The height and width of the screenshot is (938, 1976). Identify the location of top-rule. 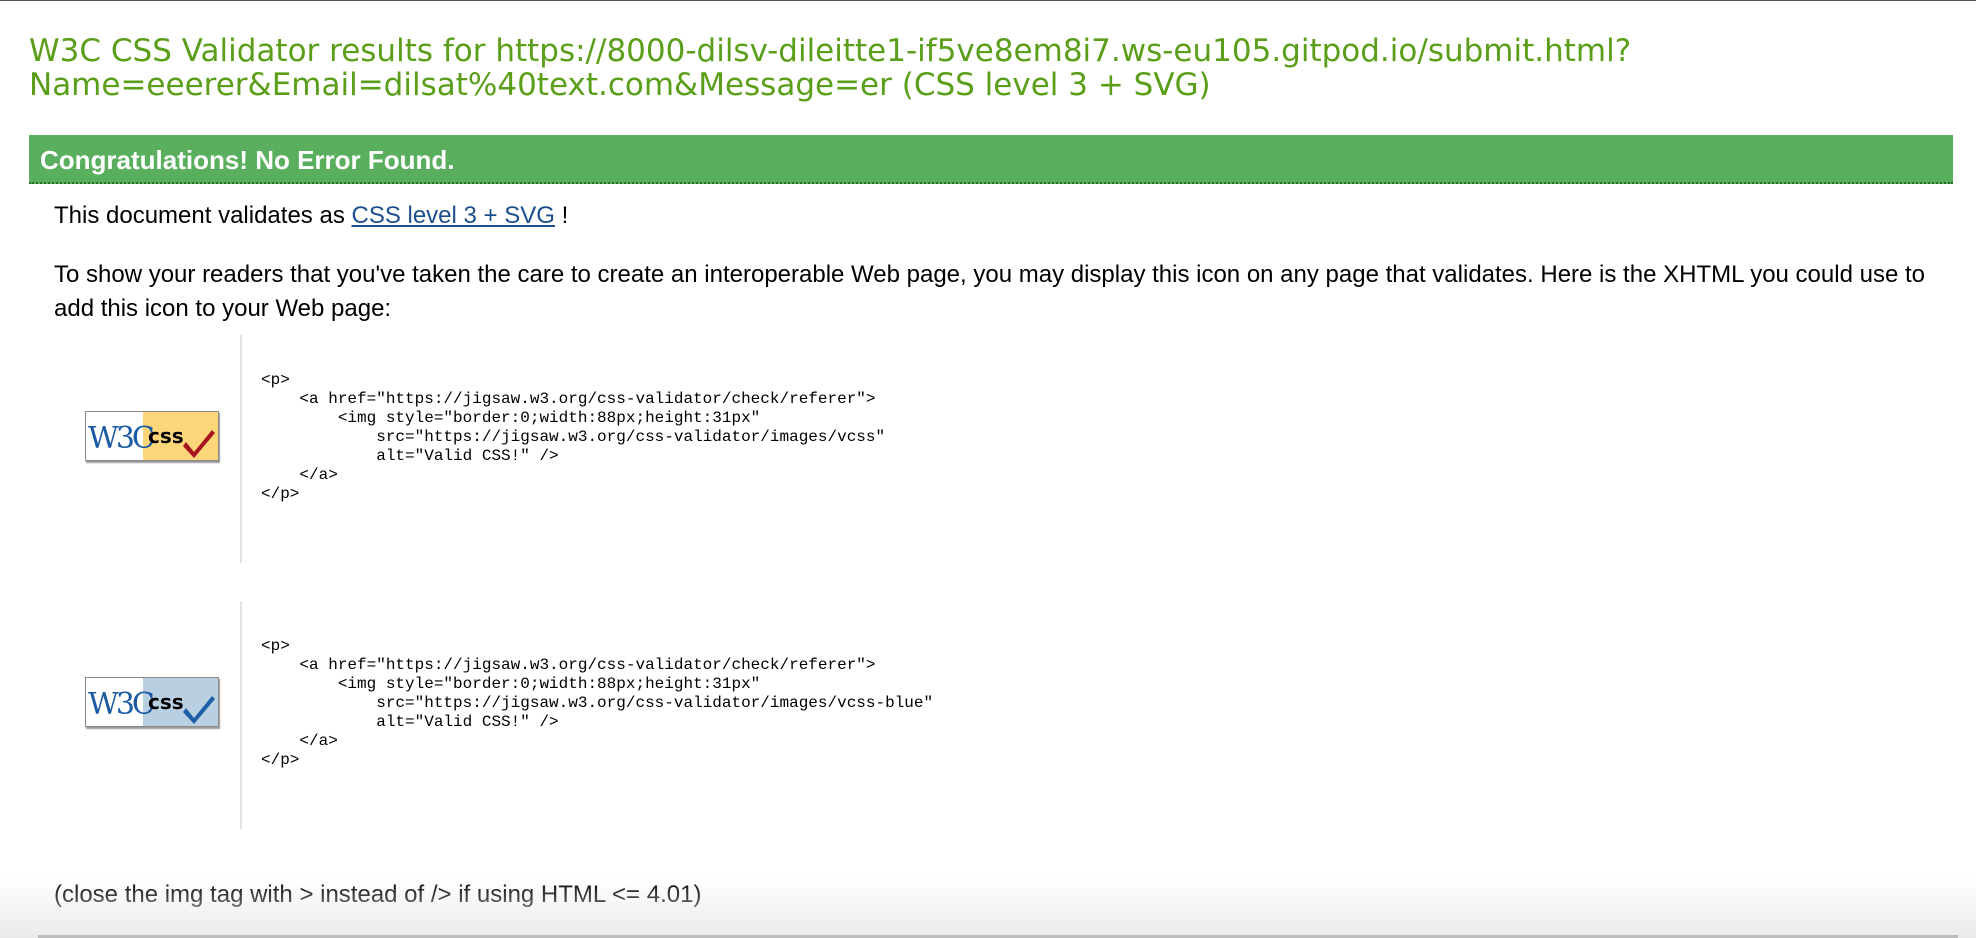
(988, 0).